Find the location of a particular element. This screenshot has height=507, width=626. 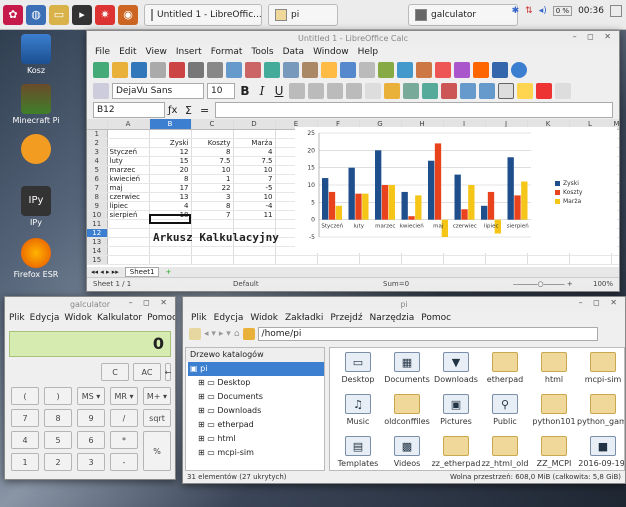

row-header: 9 is located at coordinates (97, 206).